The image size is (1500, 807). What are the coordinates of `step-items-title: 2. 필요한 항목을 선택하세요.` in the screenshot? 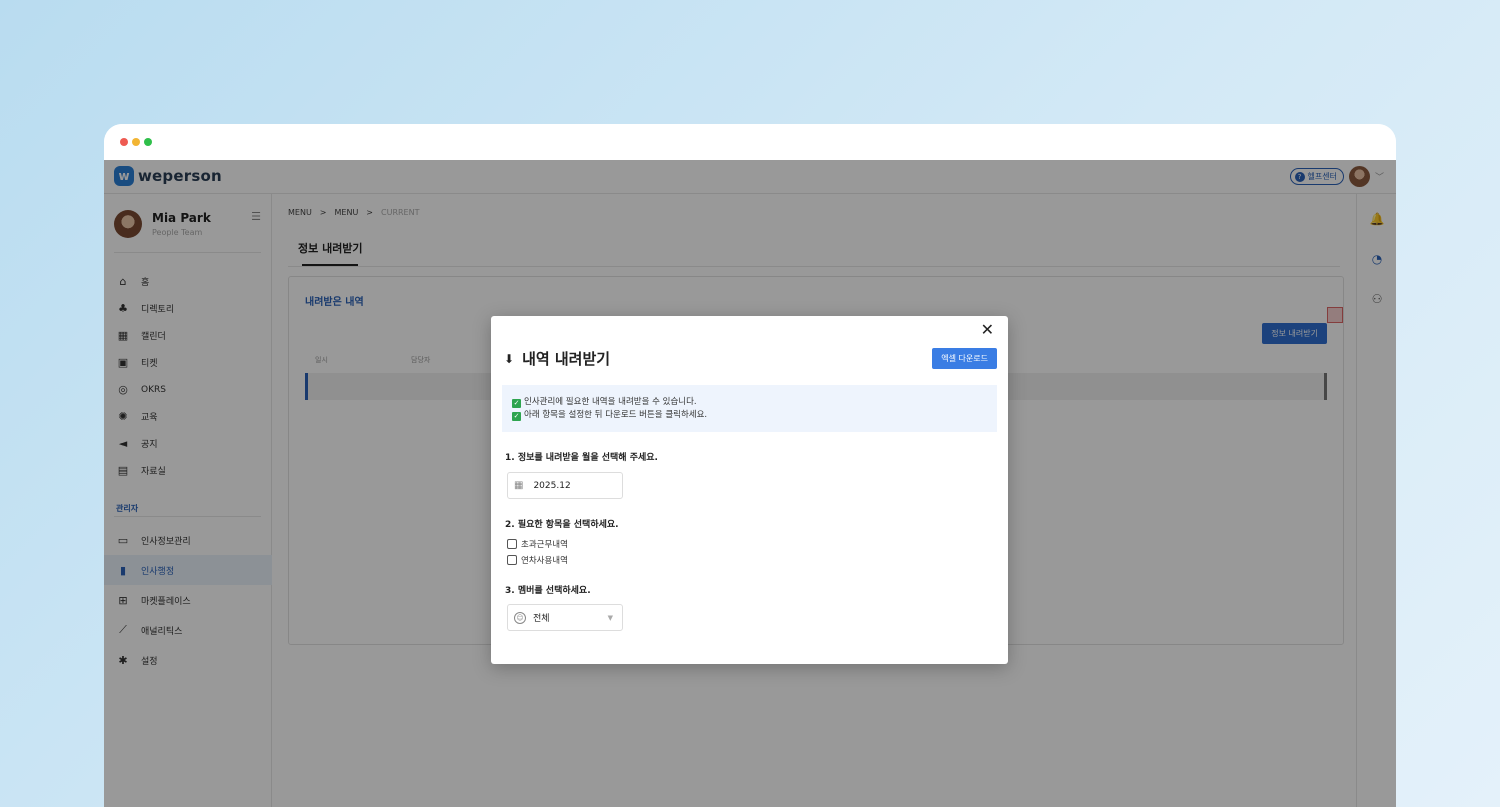 It's located at (562, 525).